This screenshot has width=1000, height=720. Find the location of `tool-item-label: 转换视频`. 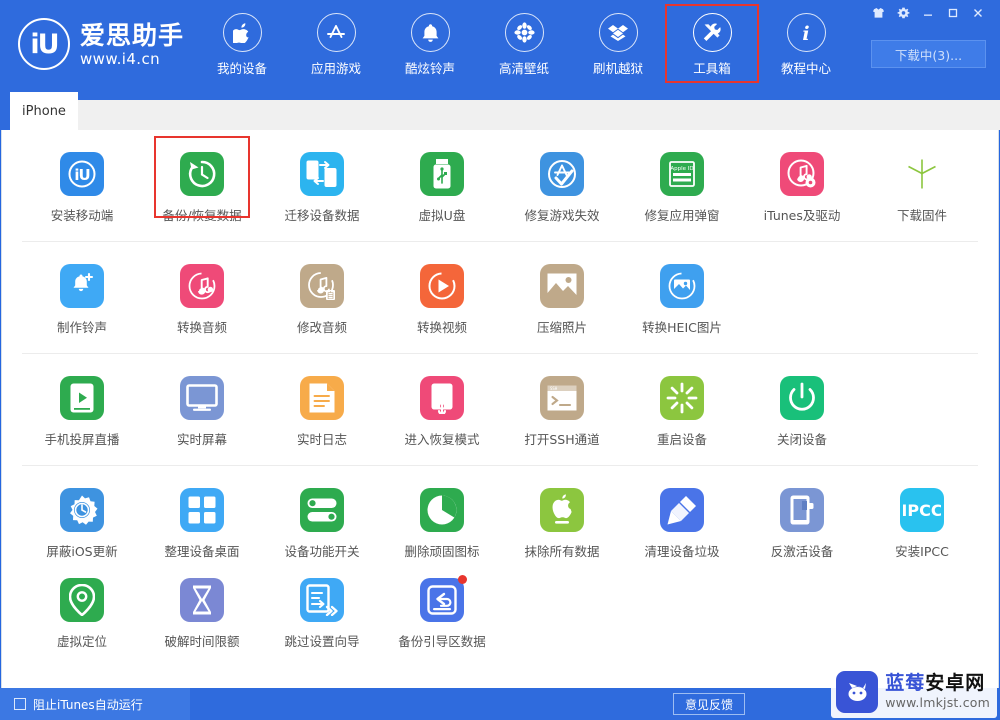

tool-item-label: 转换视频 is located at coordinates (441, 327).